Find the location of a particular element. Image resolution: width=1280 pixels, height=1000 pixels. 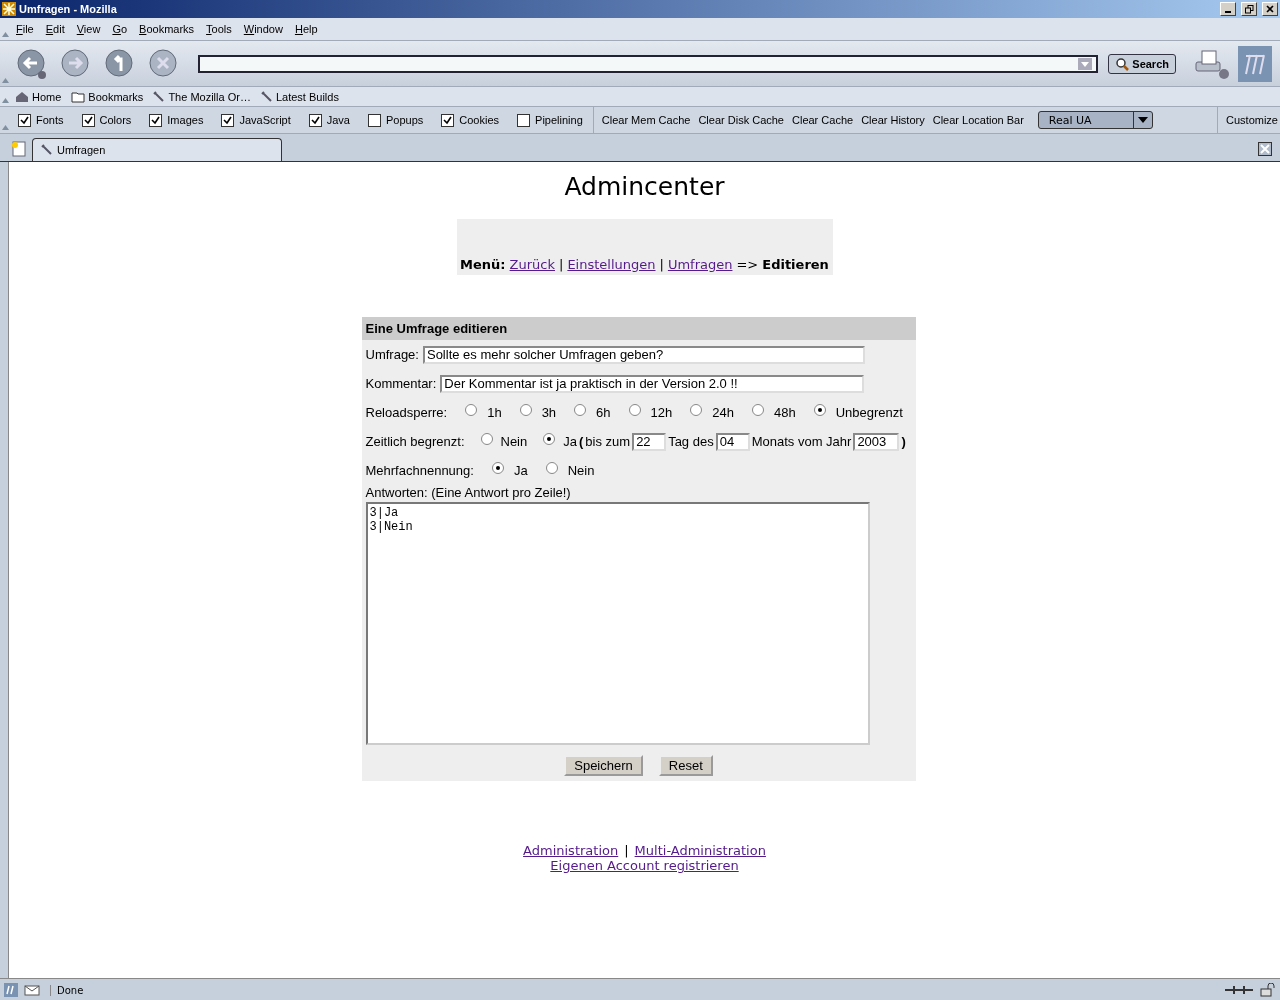

toolbar-button: Clear History is located at coordinates (893, 120).